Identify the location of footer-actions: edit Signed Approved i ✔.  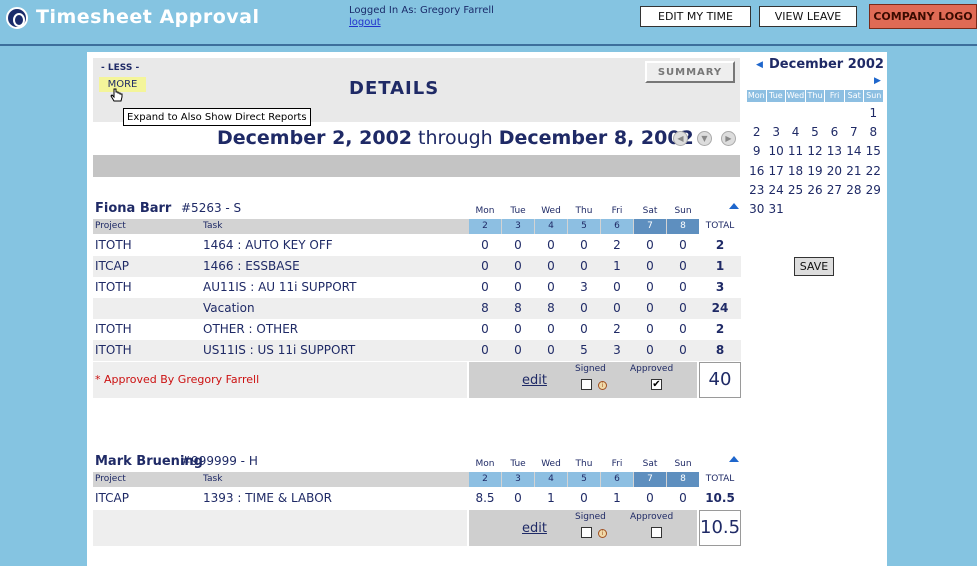
(583, 380).